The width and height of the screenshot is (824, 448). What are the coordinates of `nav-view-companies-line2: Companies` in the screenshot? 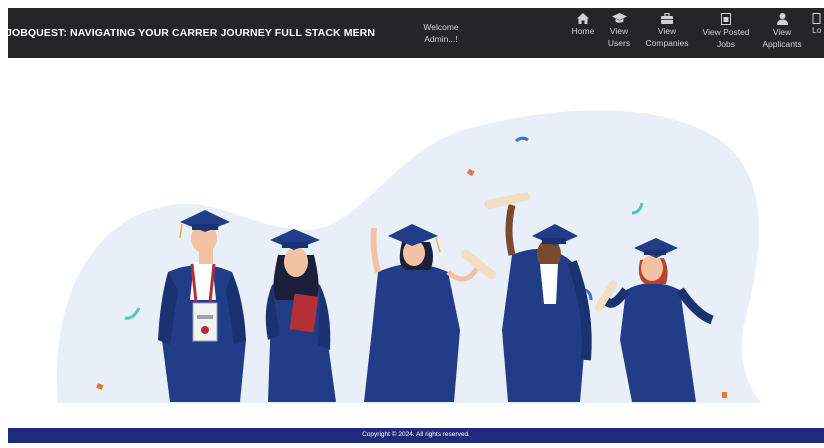 It's located at (667, 43).